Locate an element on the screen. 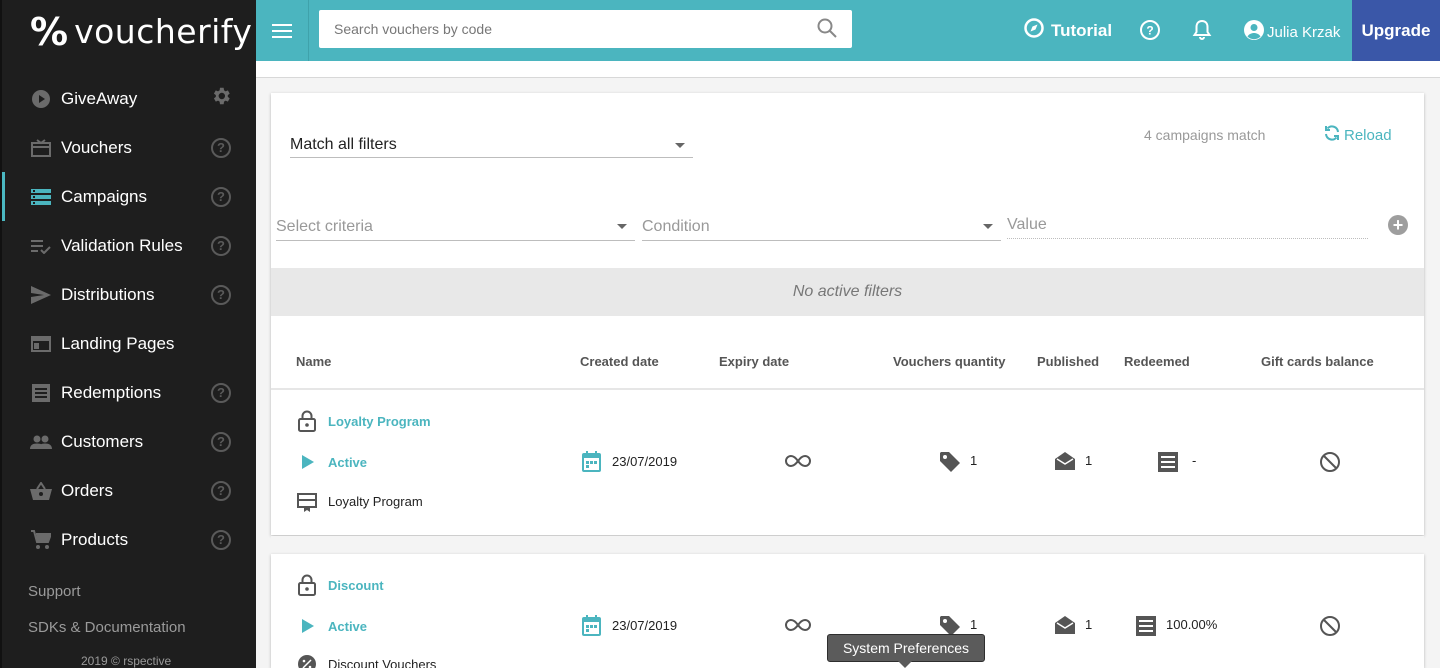 The image size is (1440, 668). column-header-vouchers-quantity: Vouchers quantity is located at coordinates (949, 361).